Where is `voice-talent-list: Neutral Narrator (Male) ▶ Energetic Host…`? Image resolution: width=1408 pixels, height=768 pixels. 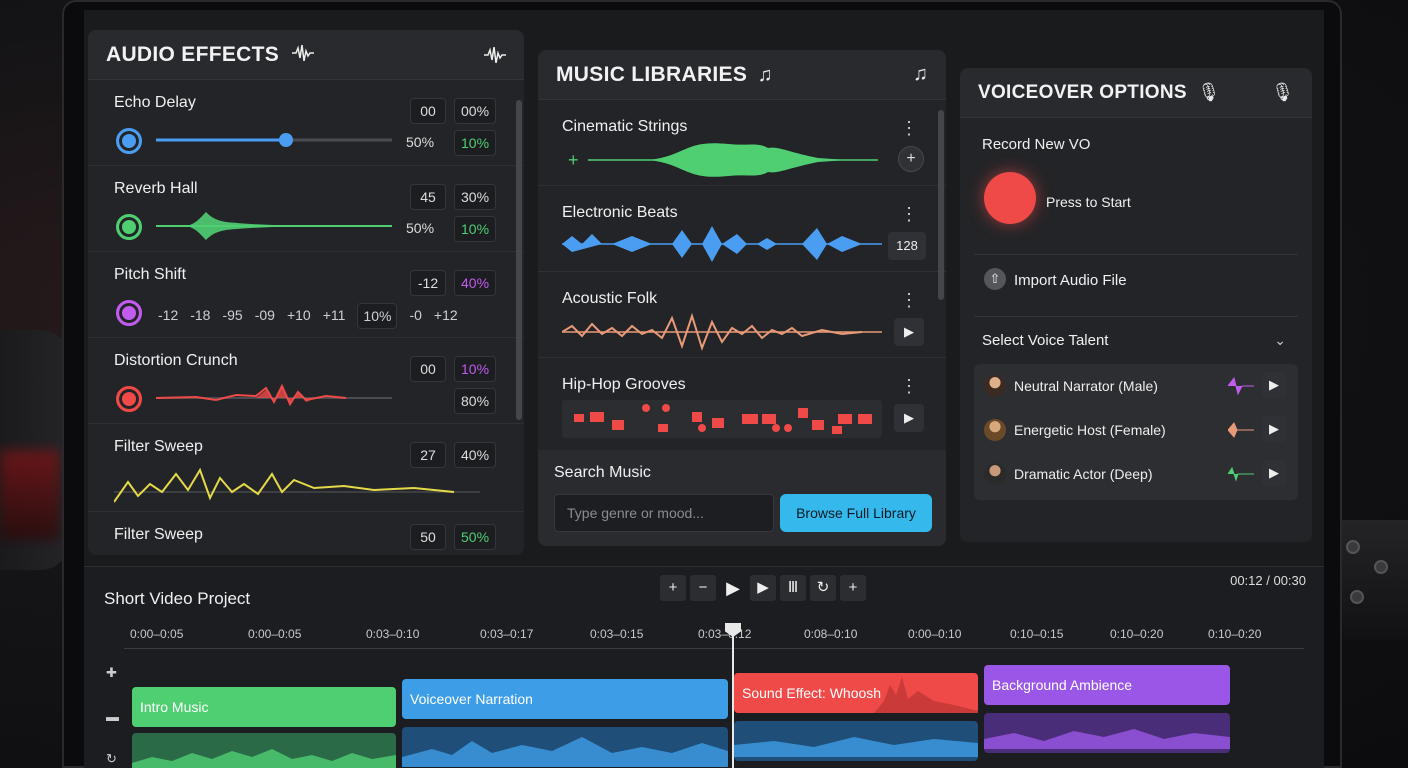 voice-talent-list: Neutral Narrator (Male) ▶ Energetic Host… is located at coordinates (1136, 432).